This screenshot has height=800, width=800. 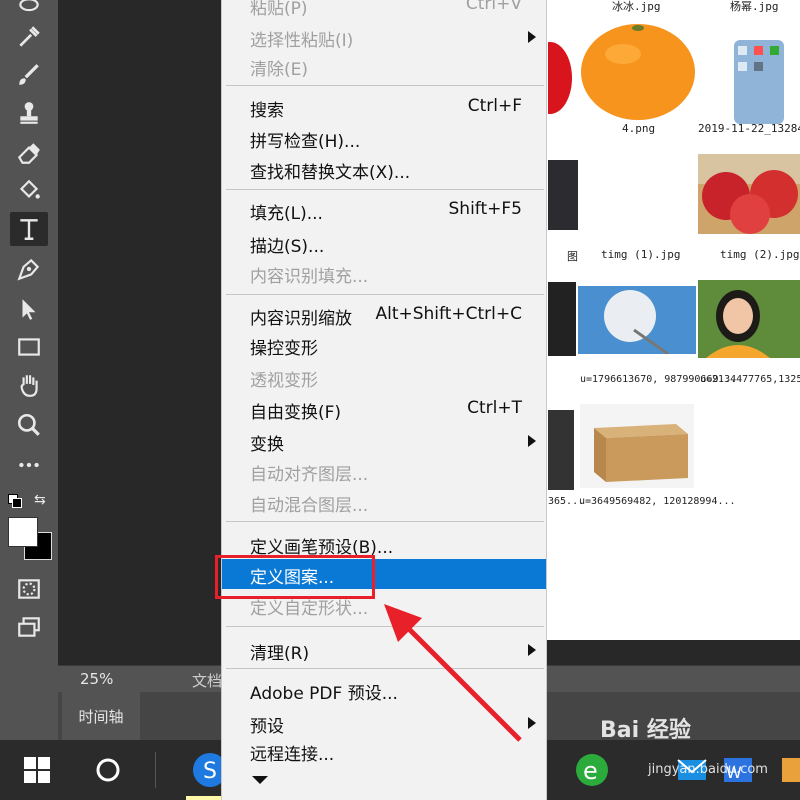 I want to click on ie-browser-icon: e, so click(x=592, y=770).